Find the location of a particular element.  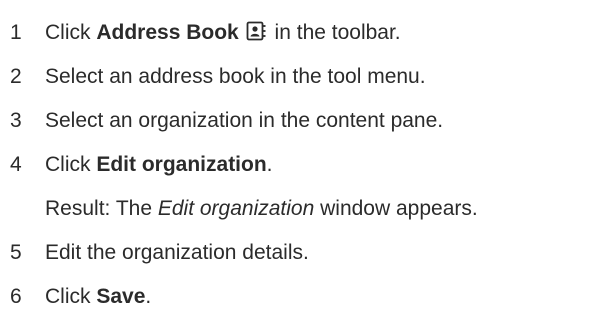

address-book-label: Address Book is located at coordinates (167, 32).